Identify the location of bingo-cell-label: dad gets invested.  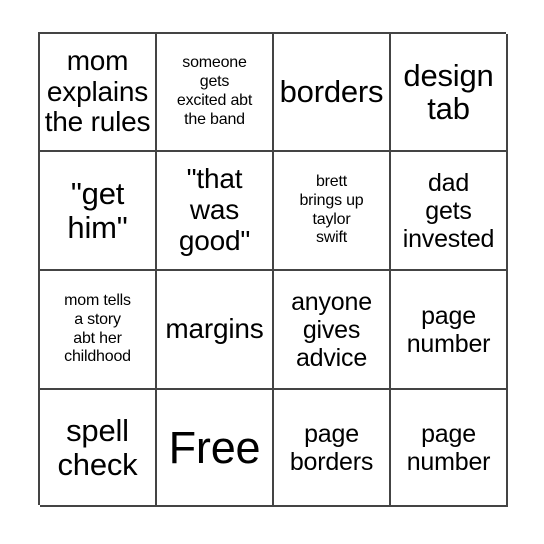
(448, 210).